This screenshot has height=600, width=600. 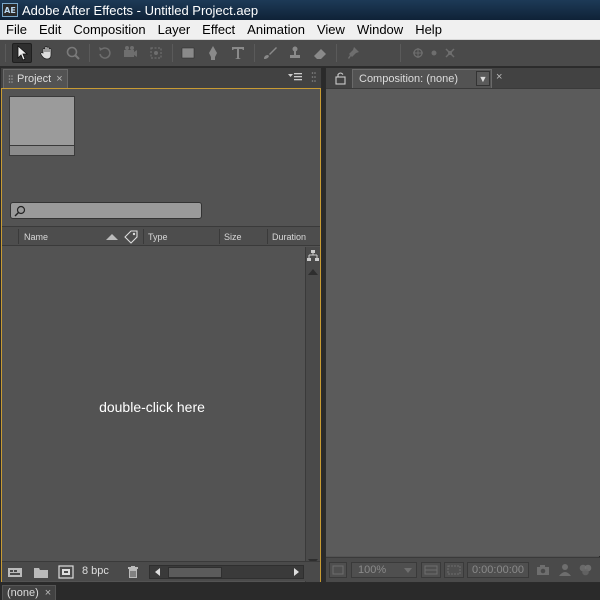 I want to click on bit-depth-button: 8 bpc, so click(x=95, y=571).